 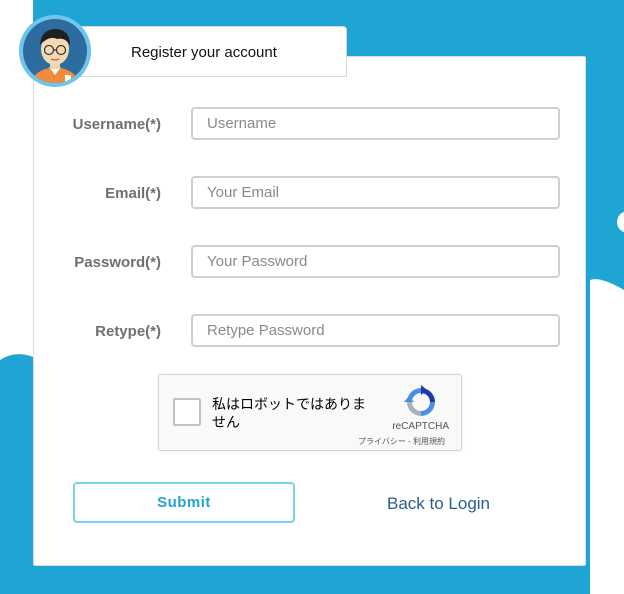 What do you see at coordinates (438, 504) in the screenshot?
I see `back-to-login-link: Back to Login` at bounding box center [438, 504].